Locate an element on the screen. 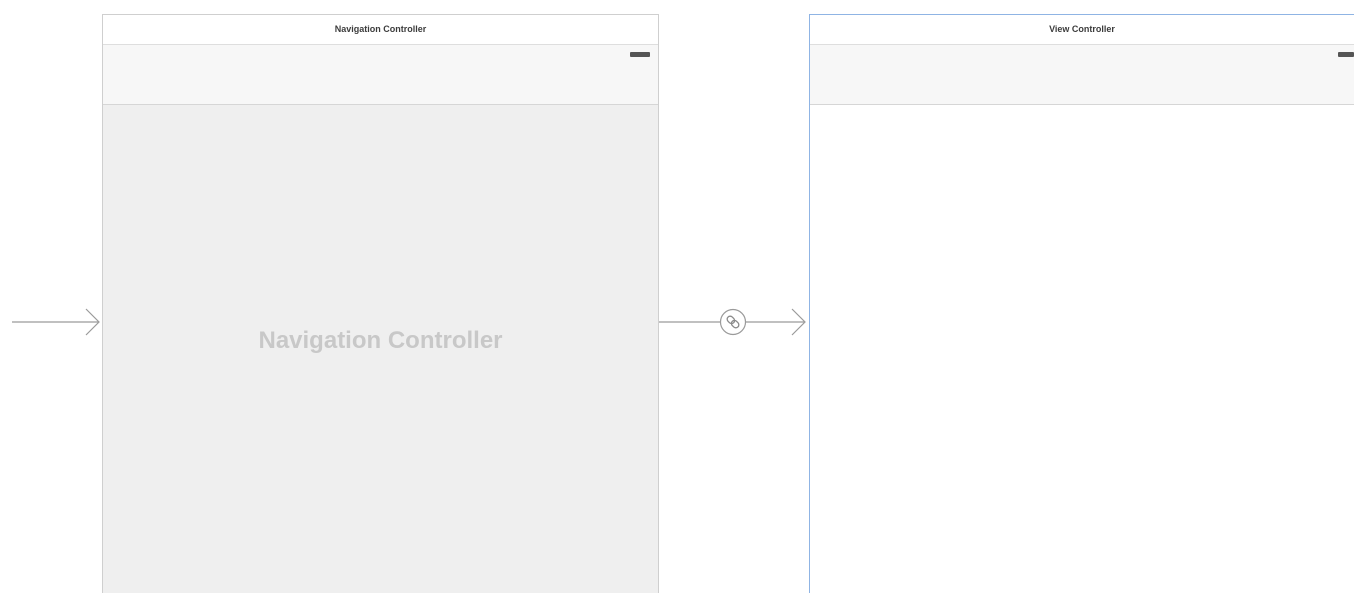 The width and height of the screenshot is (1354, 593). view-controller-scene-title: View Controller is located at coordinates (1082, 30).